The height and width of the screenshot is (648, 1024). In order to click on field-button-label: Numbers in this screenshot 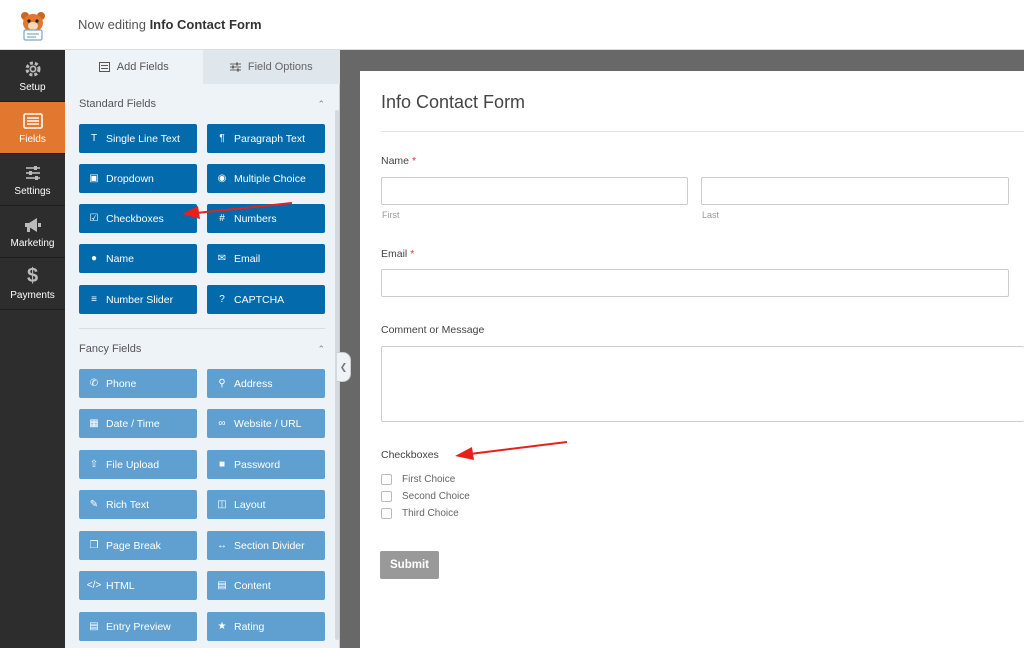, I will do `click(255, 218)`.